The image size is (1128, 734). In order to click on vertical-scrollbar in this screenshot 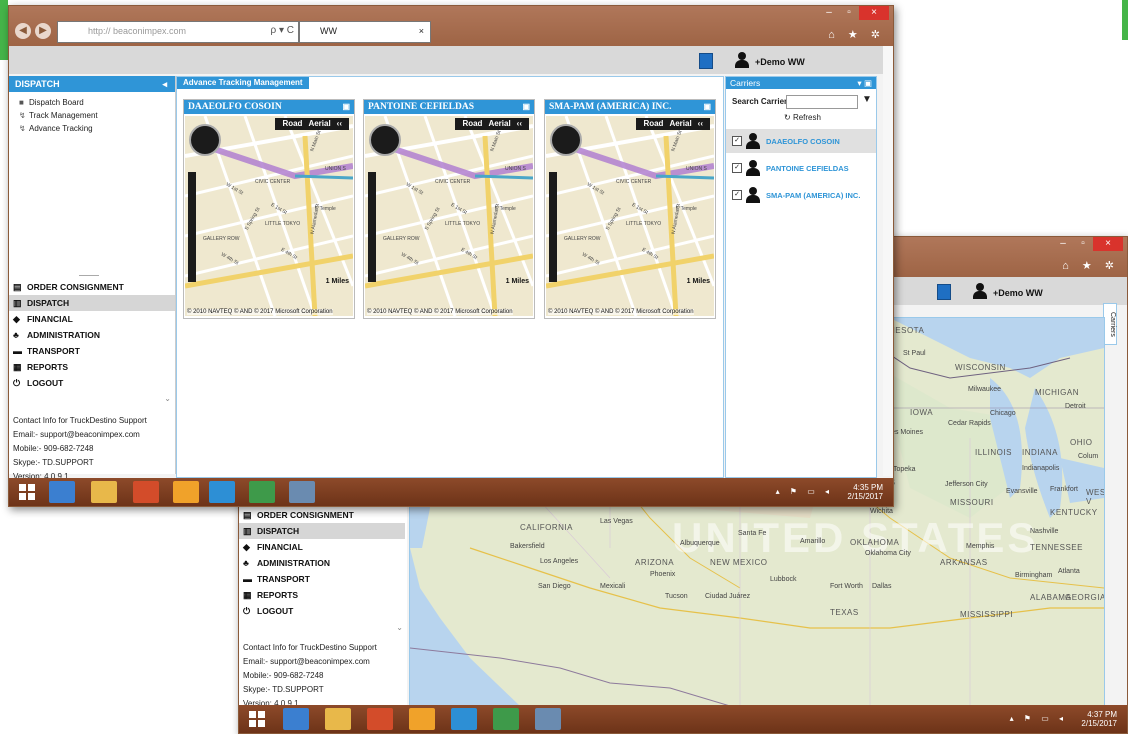, I will do `click(888, 261)`.